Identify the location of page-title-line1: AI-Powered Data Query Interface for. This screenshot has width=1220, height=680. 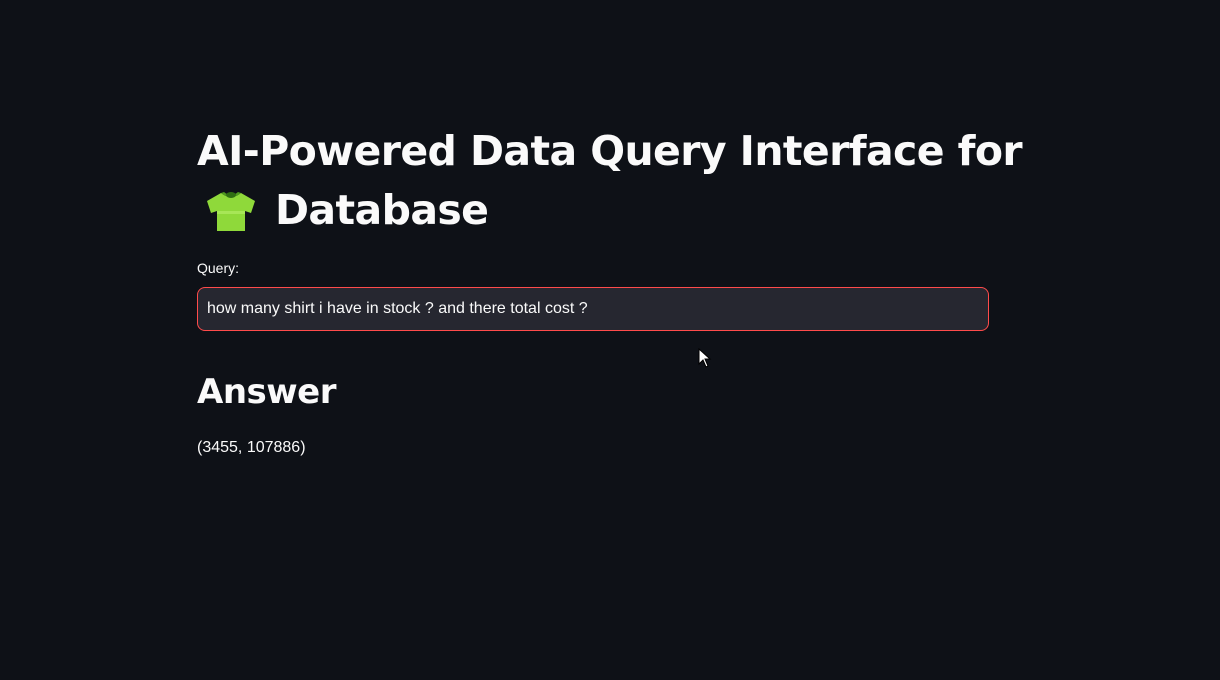
(610, 151).